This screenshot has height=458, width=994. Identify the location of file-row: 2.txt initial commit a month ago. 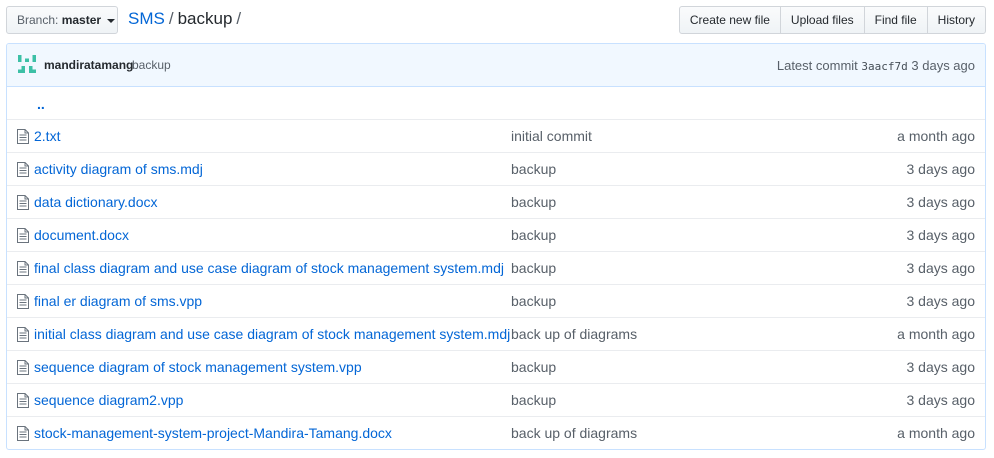
(496, 135).